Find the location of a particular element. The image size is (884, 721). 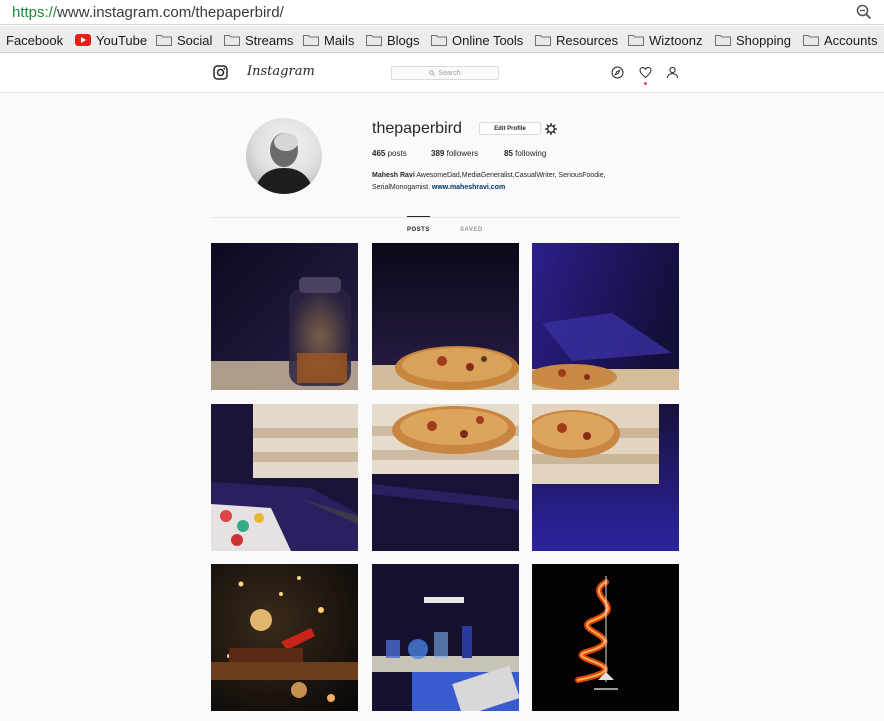

bookmark-folder-social: Social is located at coordinates (184, 40).